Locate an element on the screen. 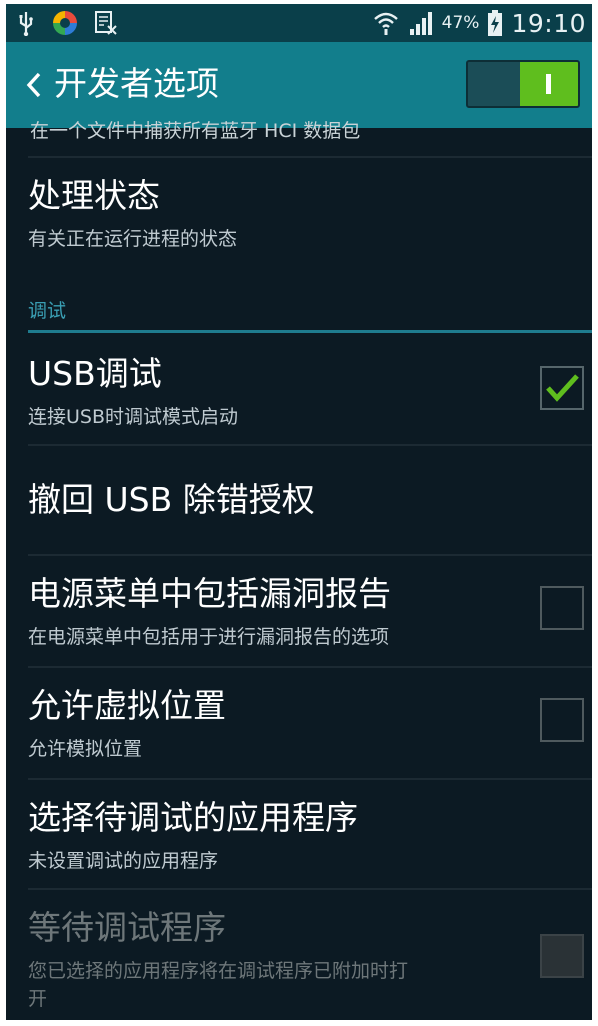  system-icons: 47% 19:10 is located at coordinates (479, 23).